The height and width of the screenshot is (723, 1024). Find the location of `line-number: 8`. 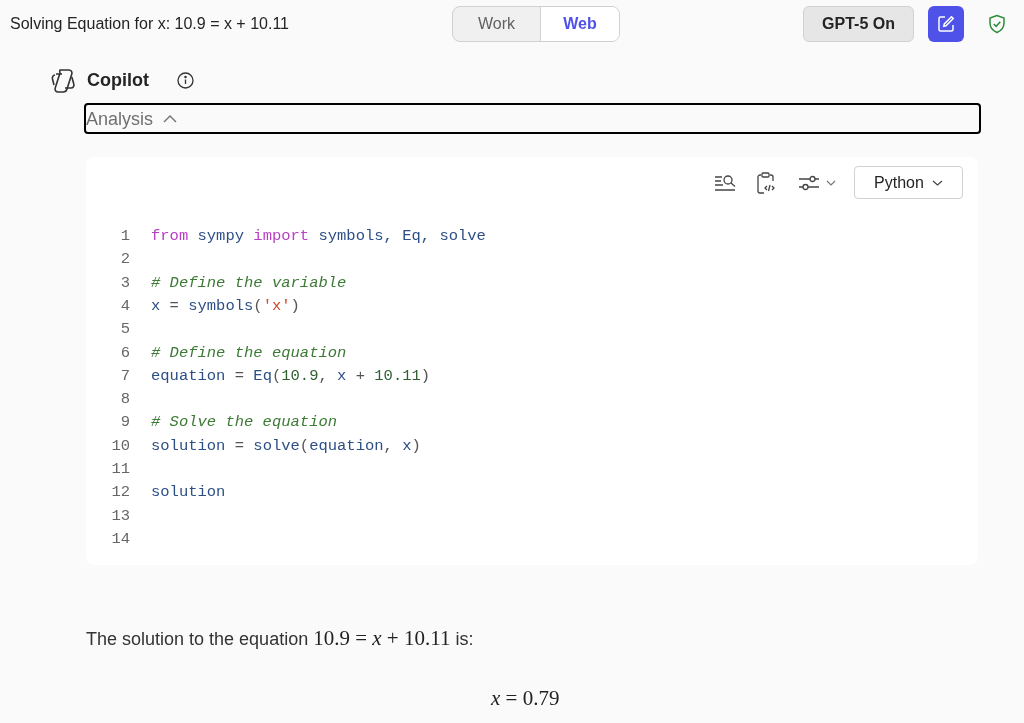

line-number: 8 is located at coordinates (124, 400).